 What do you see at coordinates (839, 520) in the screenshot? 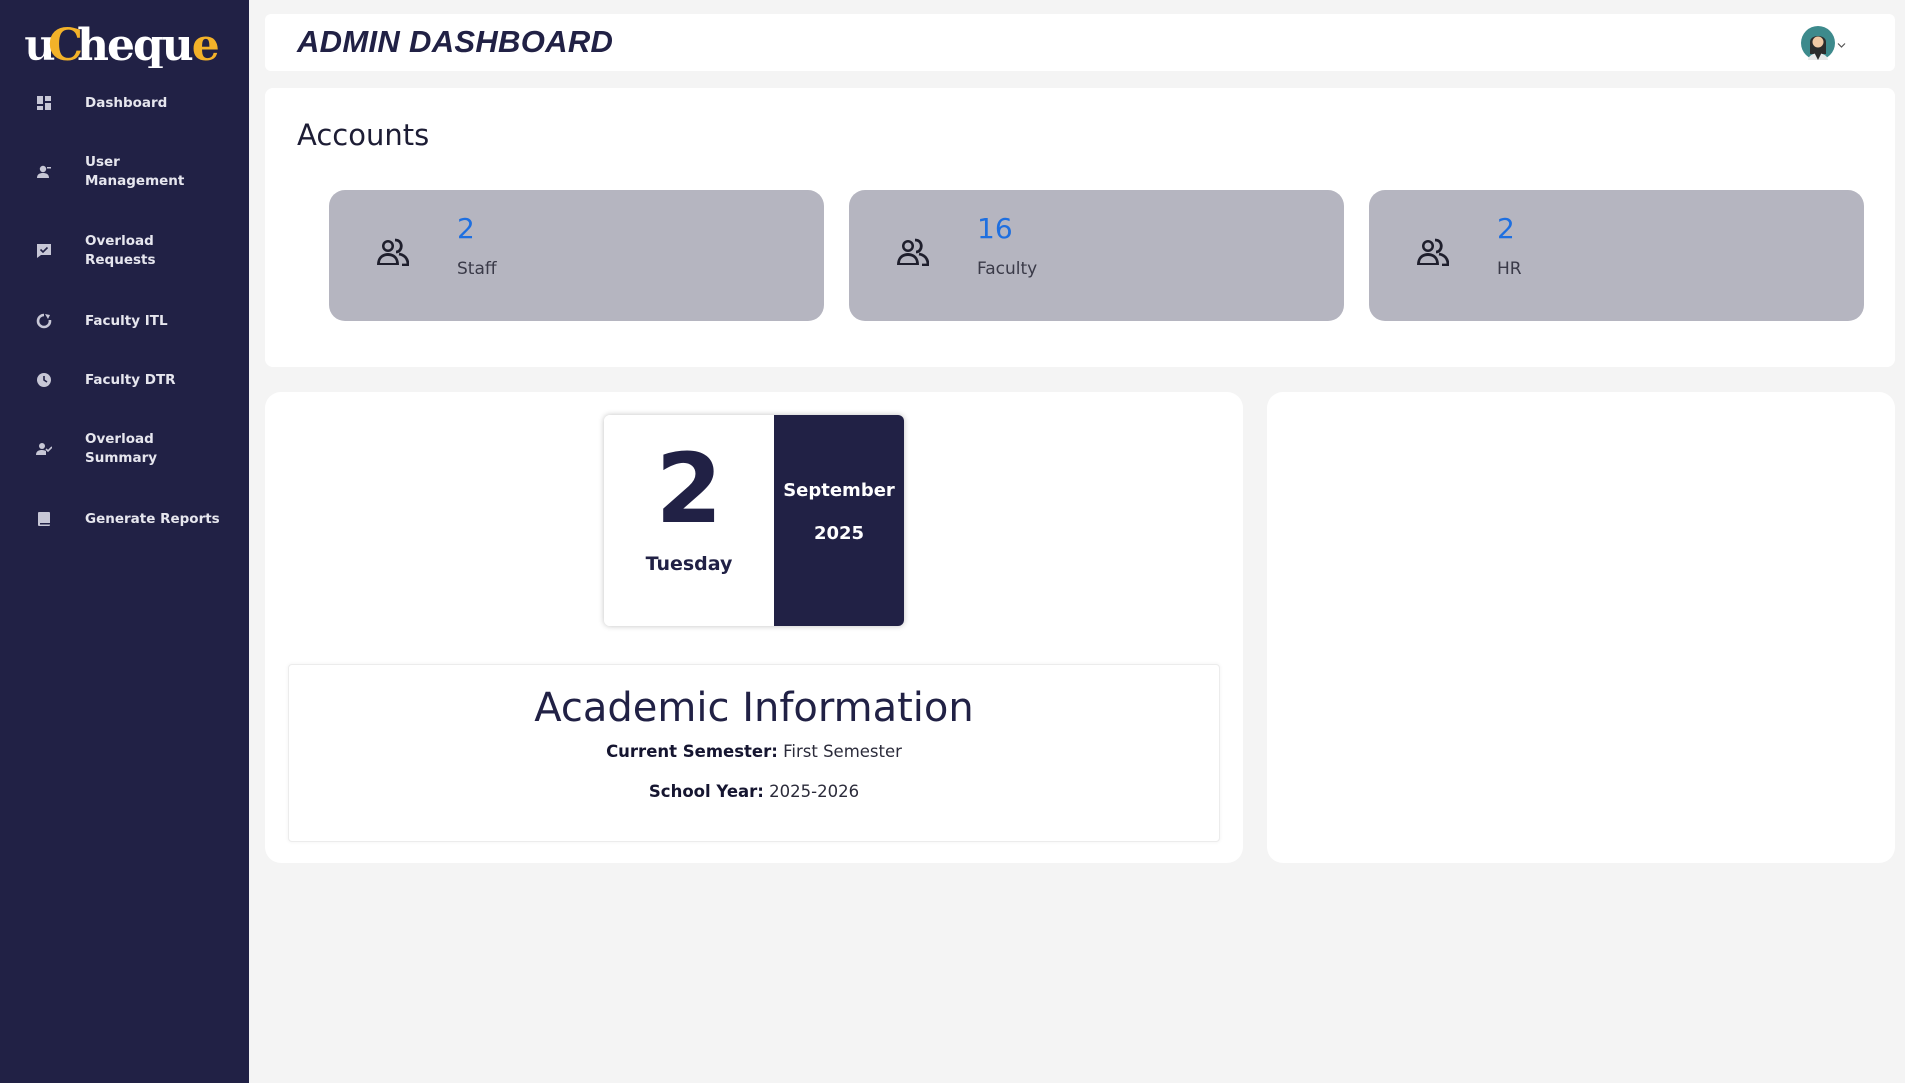
I see `date-month-box: September 2025` at bounding box center [839, 520].